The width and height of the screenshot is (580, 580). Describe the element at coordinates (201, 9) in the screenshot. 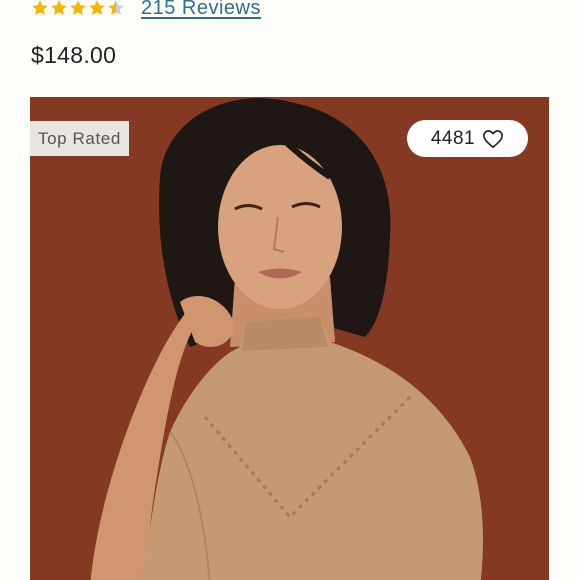

I see `reviews-link: 215 Reviews` at that location.